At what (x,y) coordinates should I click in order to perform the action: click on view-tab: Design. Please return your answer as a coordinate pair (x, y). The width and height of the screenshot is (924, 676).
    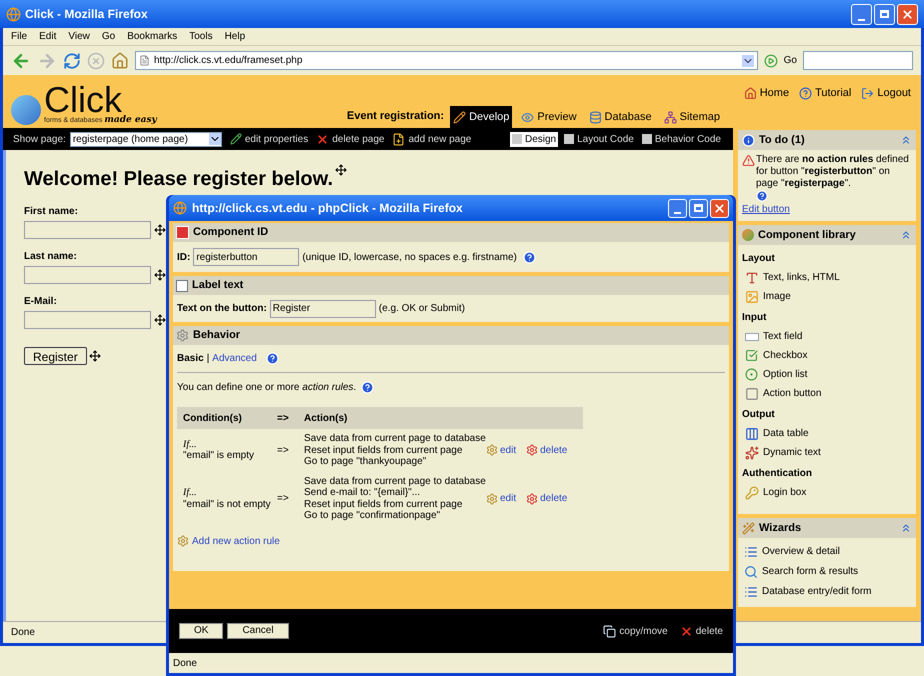
    Looking at the image, I should click on (534, 139).